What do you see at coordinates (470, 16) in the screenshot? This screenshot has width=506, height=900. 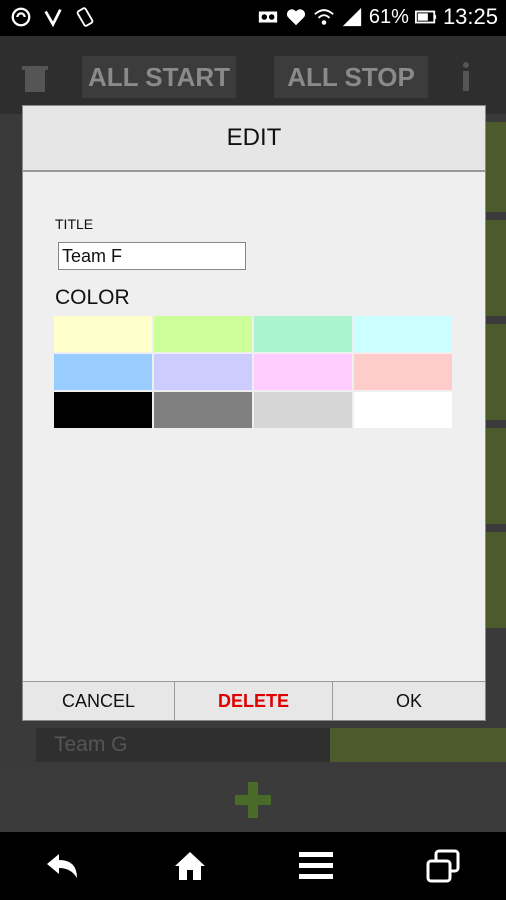 I see `clock: 13:25` at bounding box center [470, 16].